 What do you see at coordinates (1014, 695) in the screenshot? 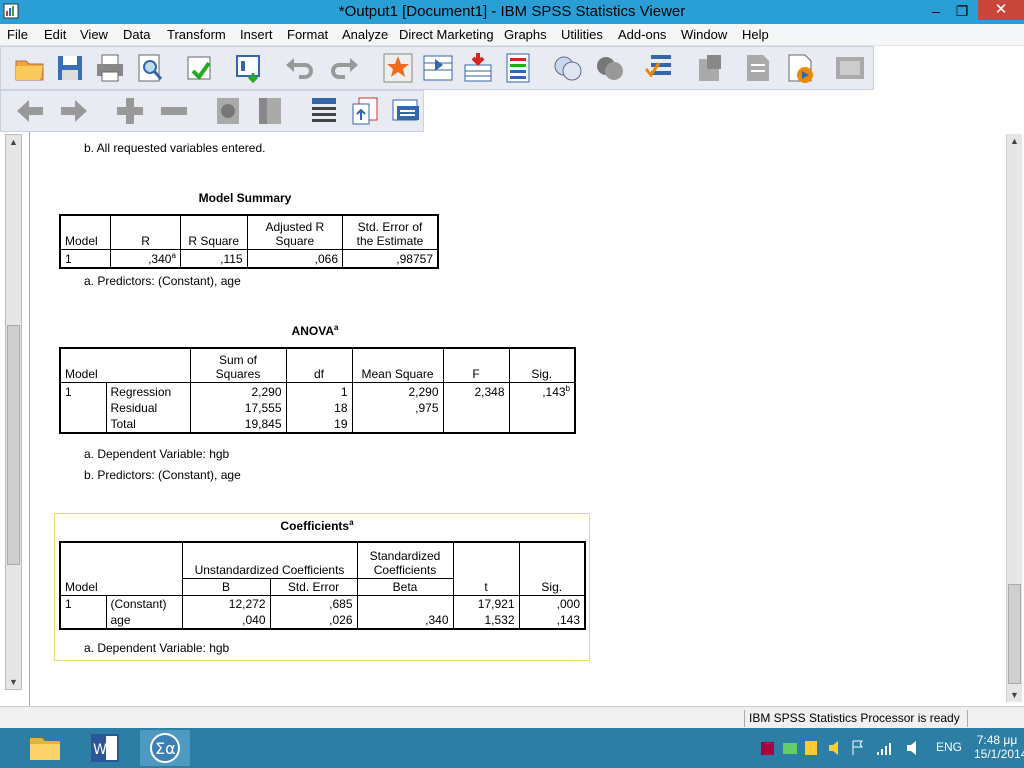
I see `scroll-down-icon: ▼` at bounding box center [1014, 695].